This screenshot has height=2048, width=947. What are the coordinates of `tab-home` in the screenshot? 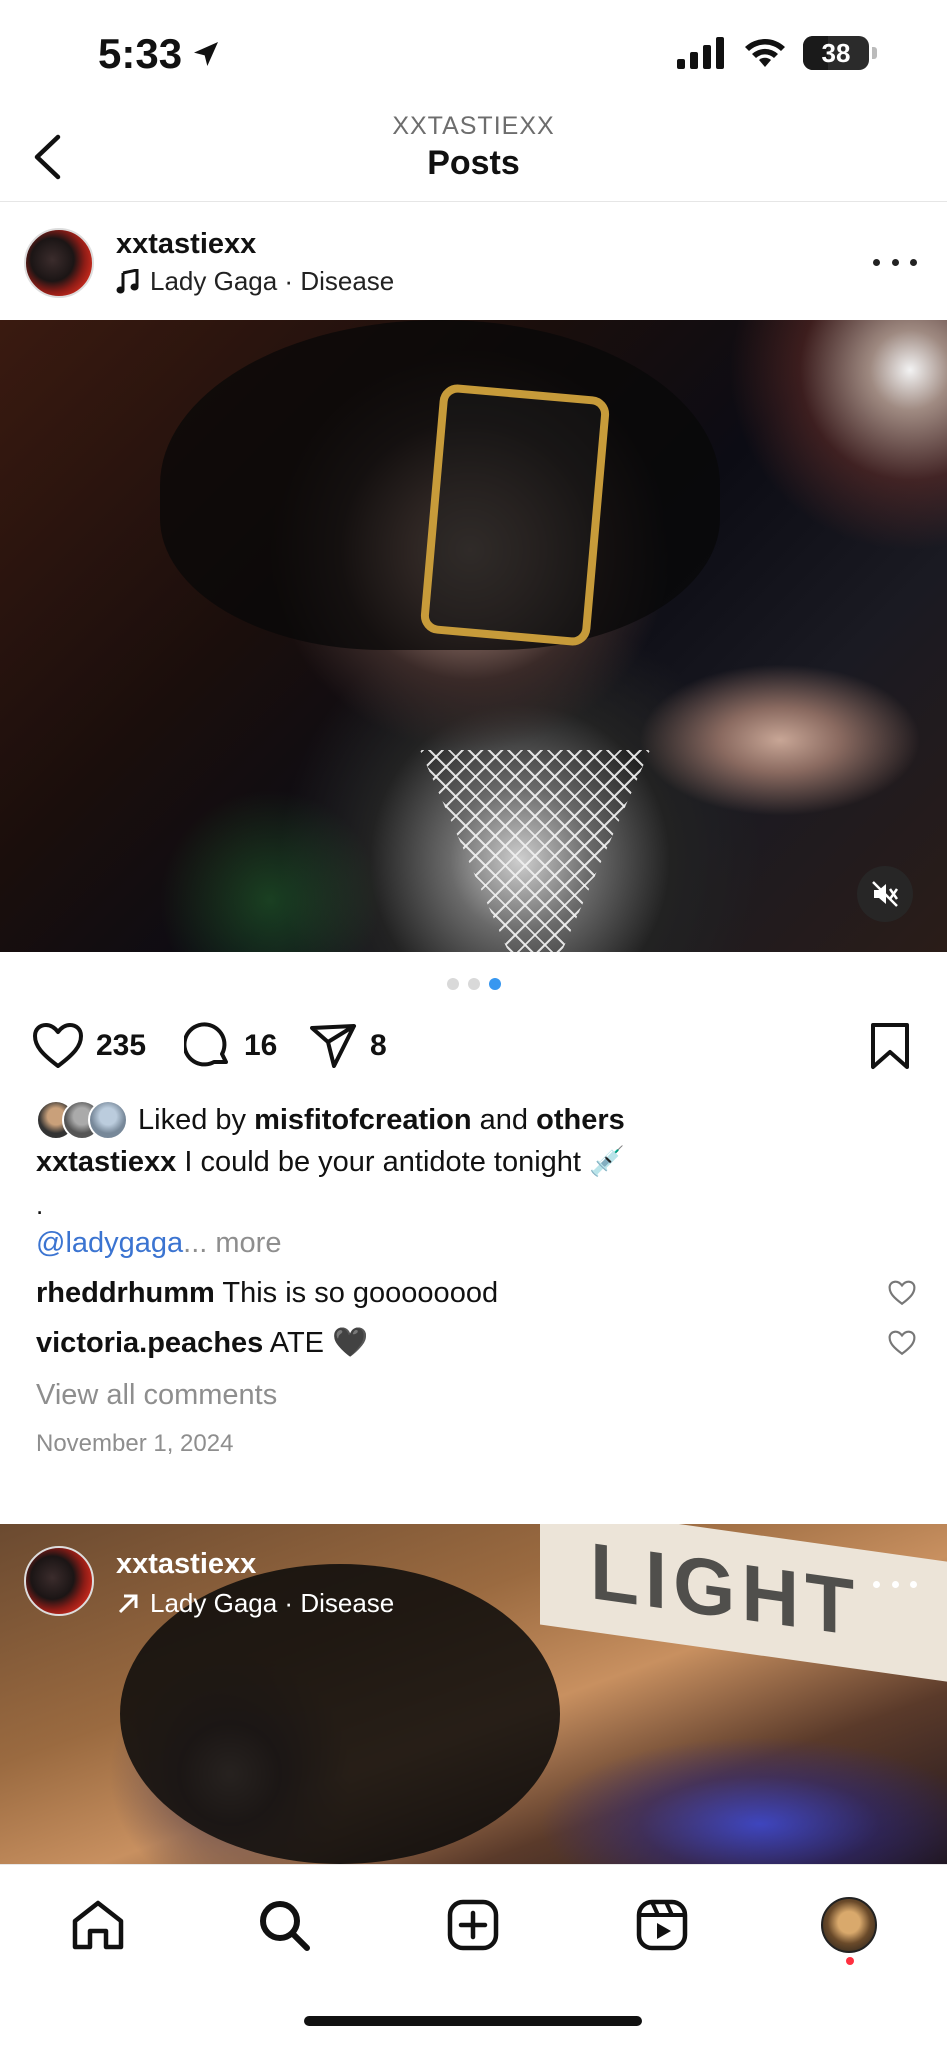 It's located at (98, 1925).